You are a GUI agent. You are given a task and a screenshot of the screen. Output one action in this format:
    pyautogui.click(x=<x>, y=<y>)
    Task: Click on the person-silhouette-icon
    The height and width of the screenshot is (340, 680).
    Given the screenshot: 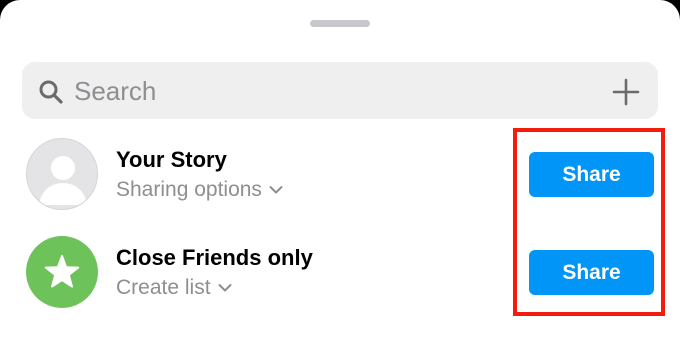 What is the action you would take?
    pyautogui.click(x=63, y=180)
    